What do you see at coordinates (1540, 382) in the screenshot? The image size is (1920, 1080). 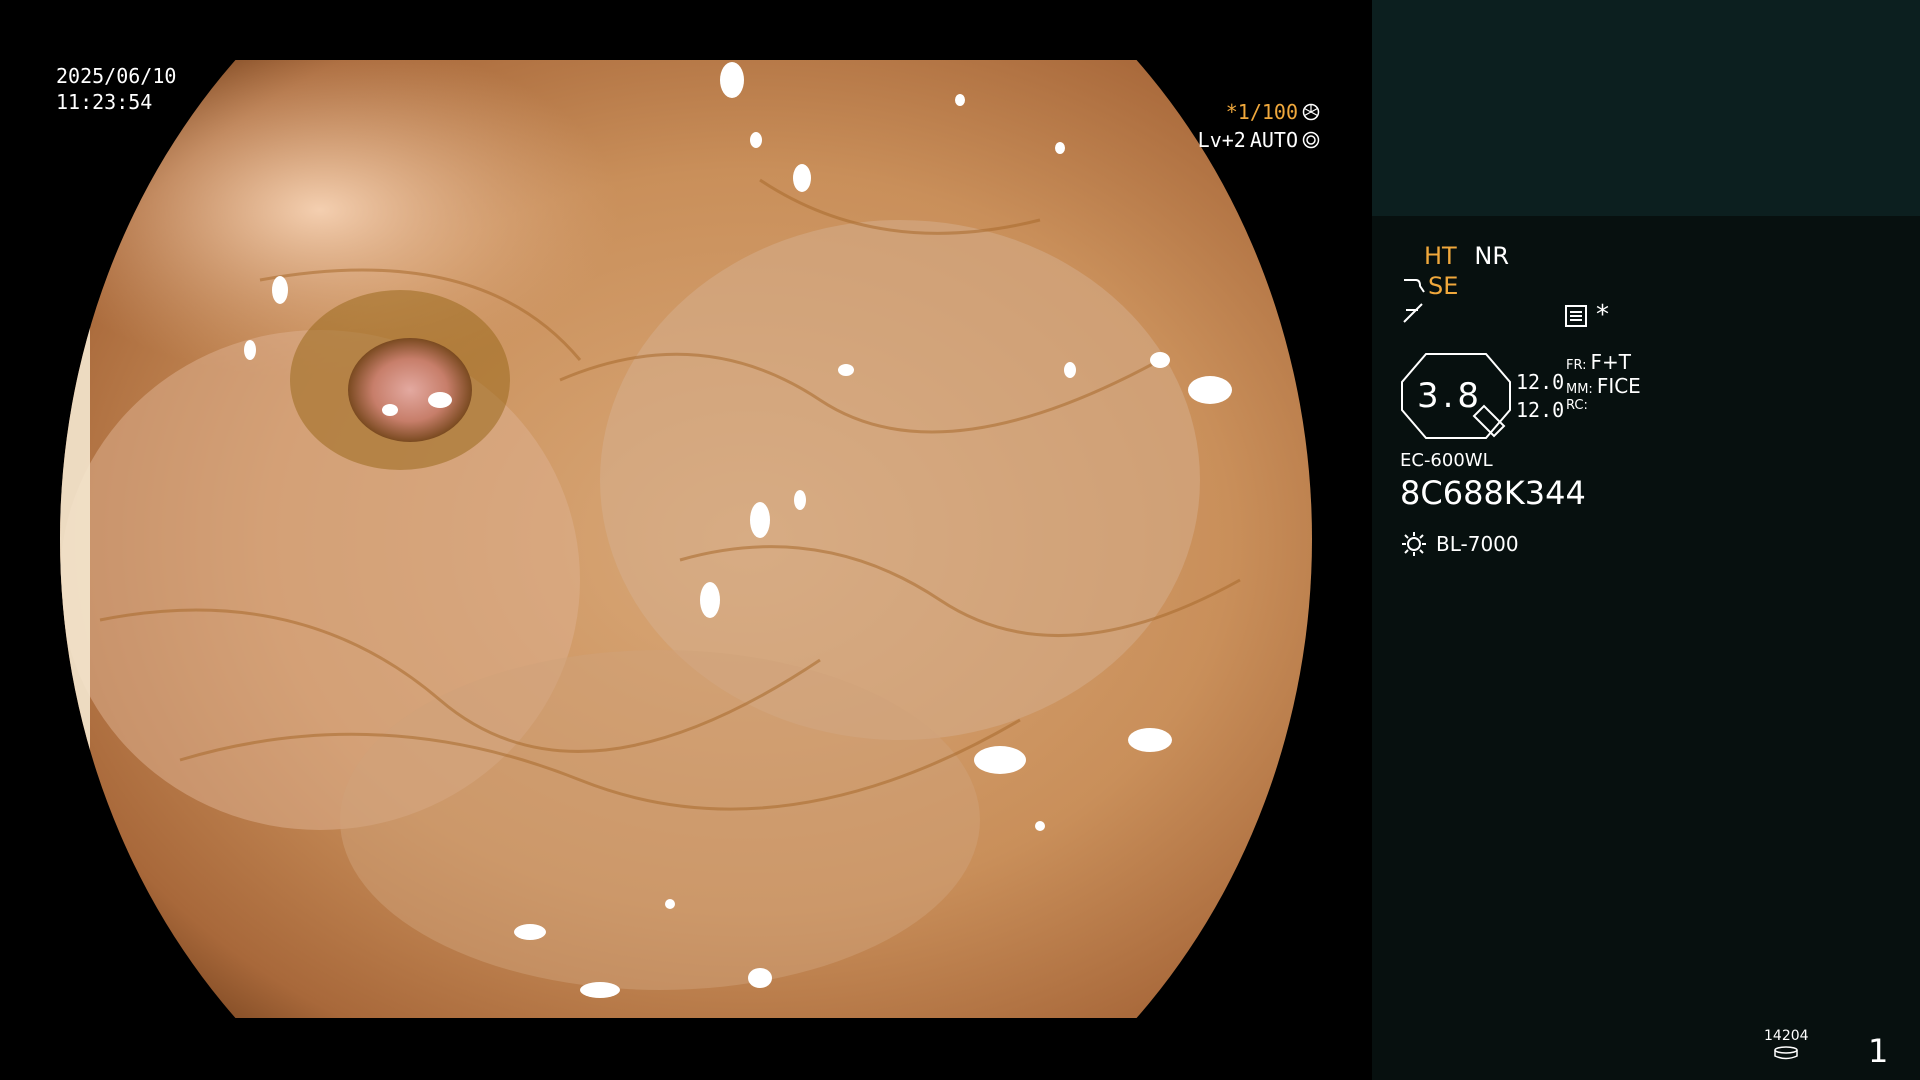 I see `readout-value-1: 12.0` at bounding box center [1540, 382].